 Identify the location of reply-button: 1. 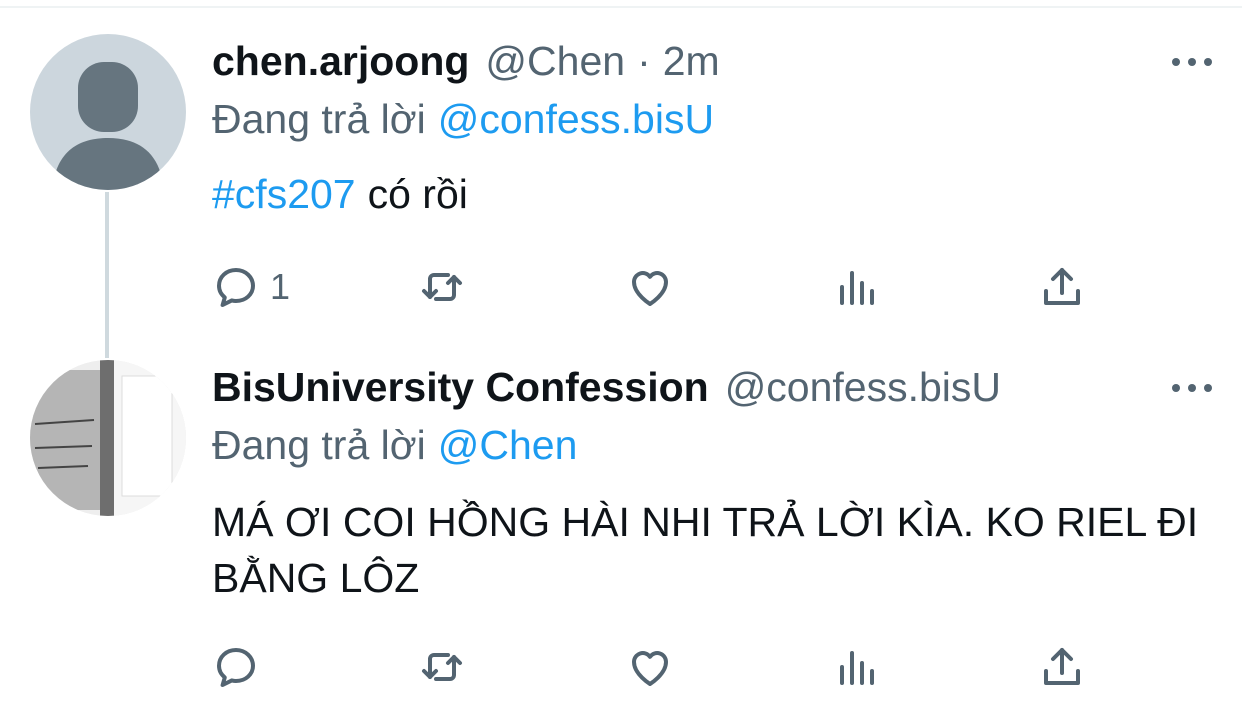
(251, 287).